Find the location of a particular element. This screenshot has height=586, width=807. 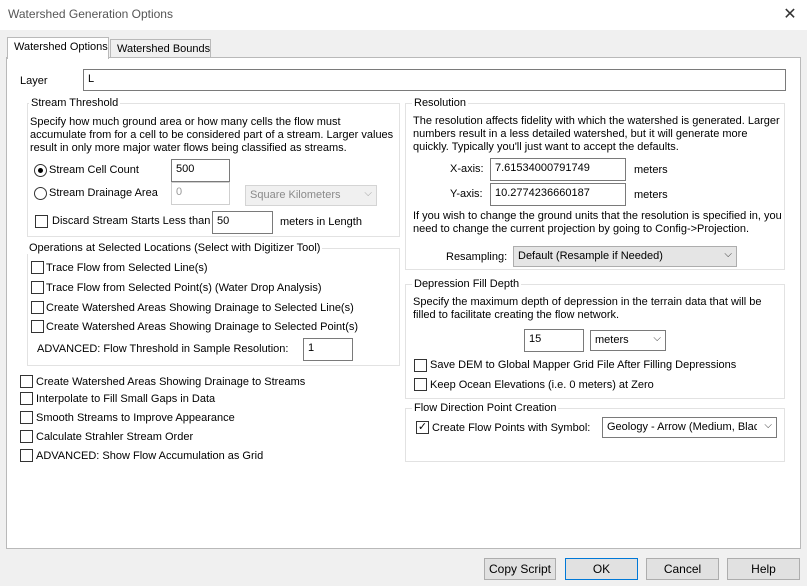

depression-unit-value: meters is located at coordinates (612, 340).